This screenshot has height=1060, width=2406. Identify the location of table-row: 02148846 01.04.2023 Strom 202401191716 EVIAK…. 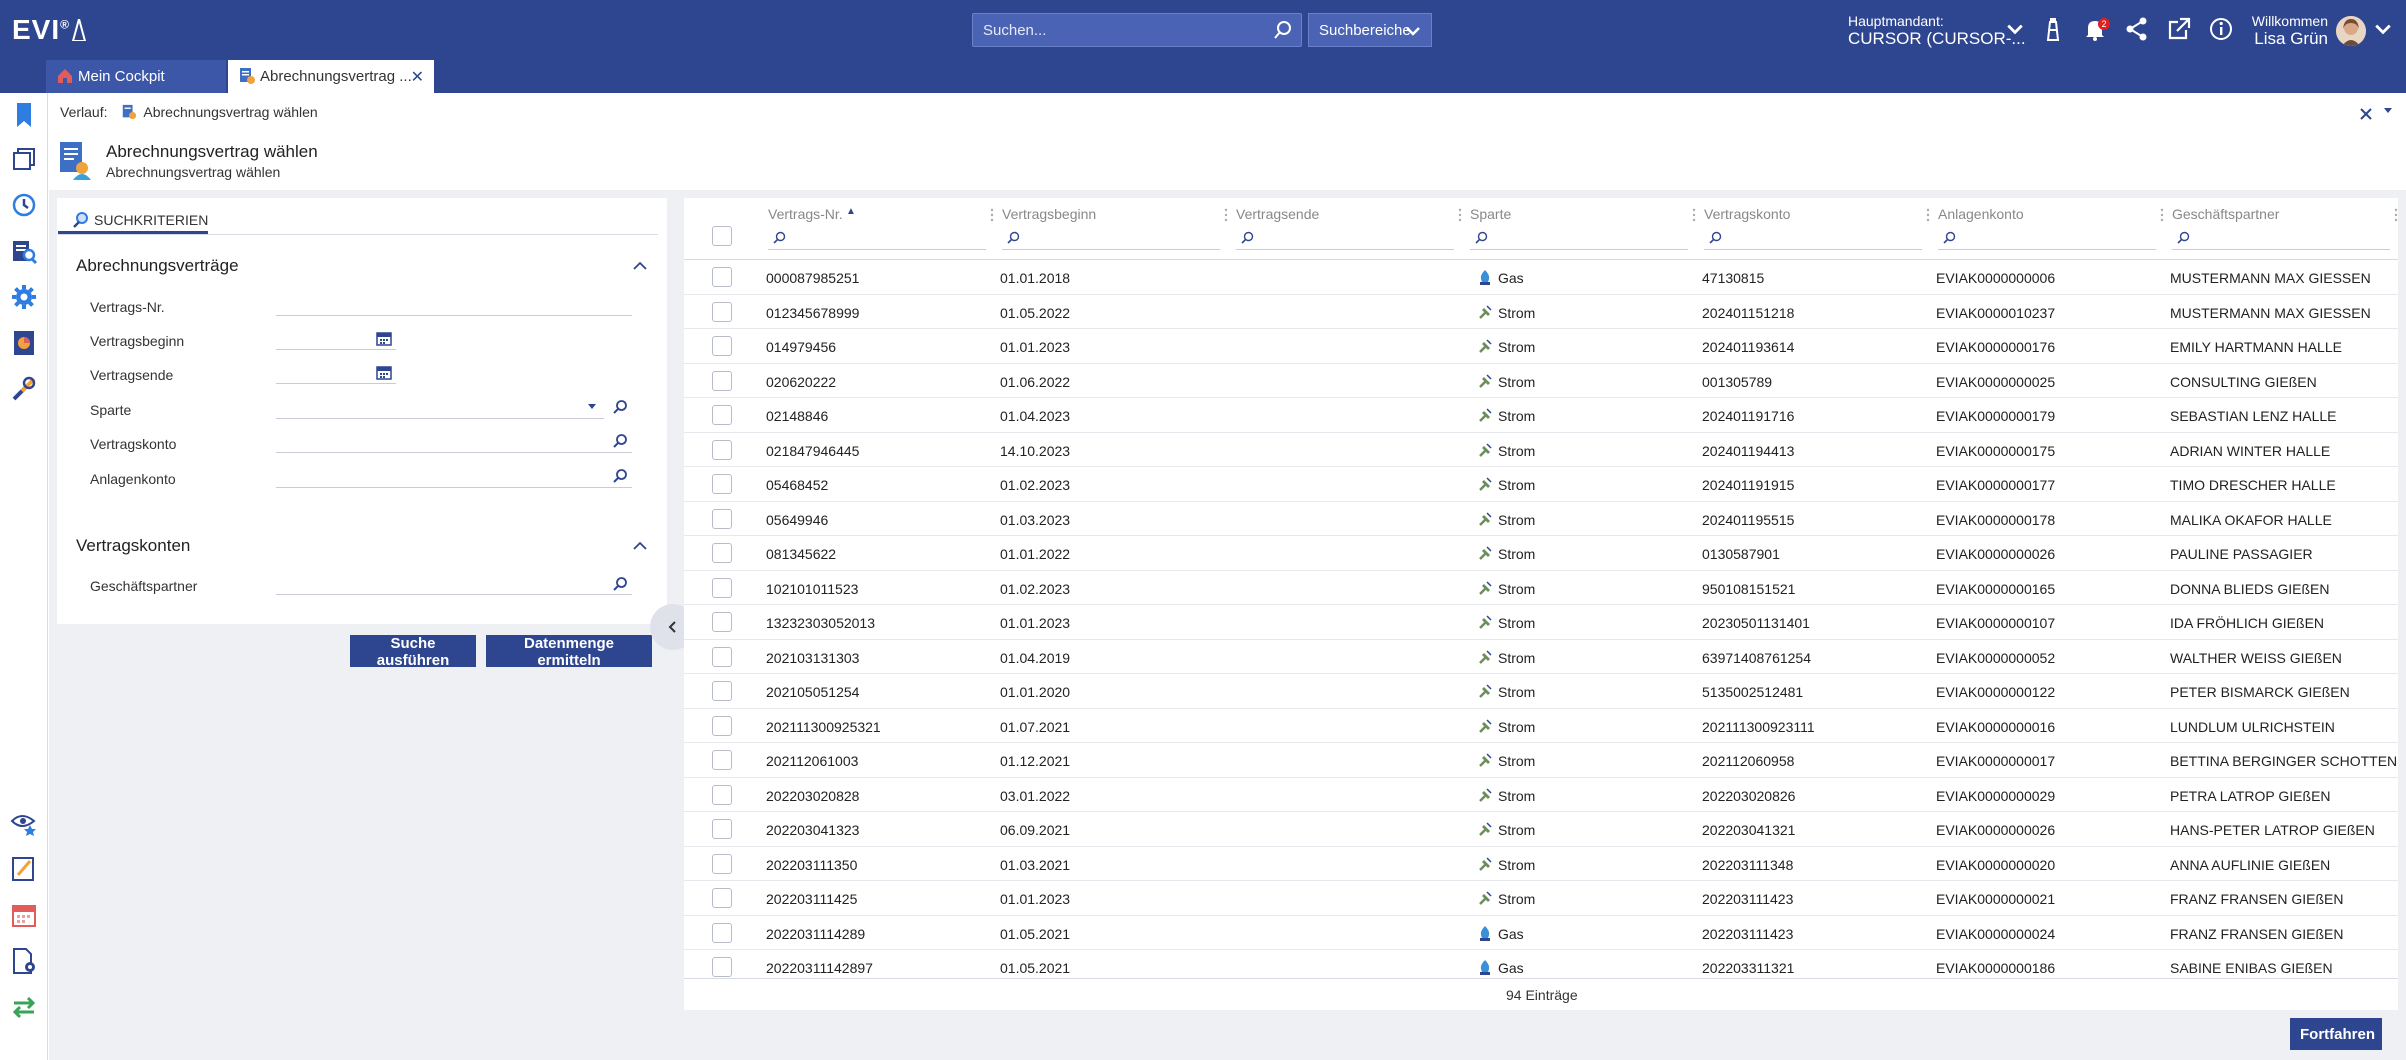
(1541, 415).